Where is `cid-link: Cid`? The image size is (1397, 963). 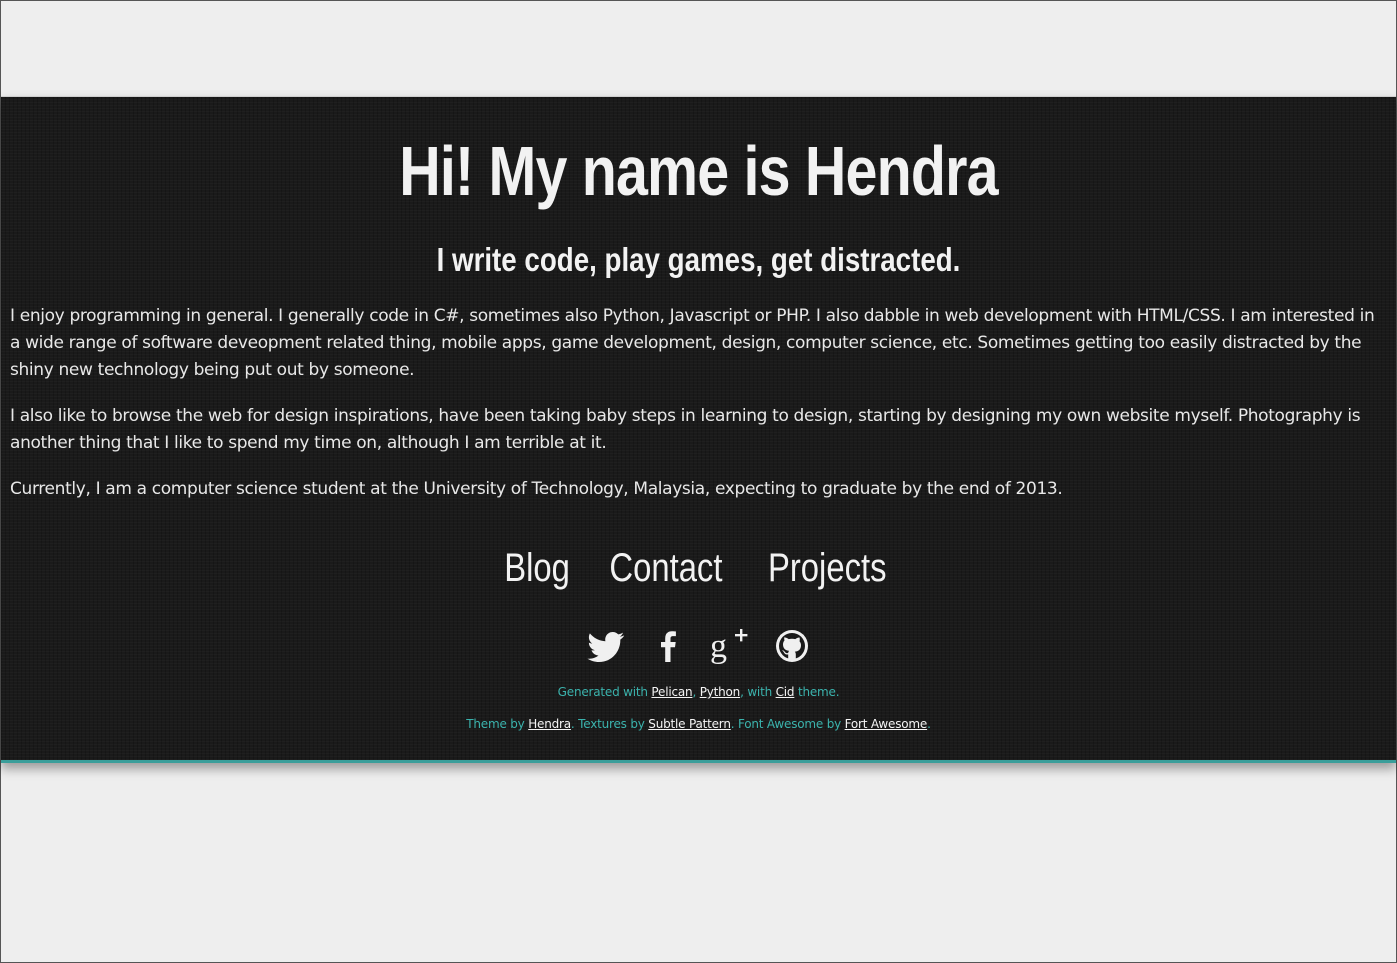
cid-link: Cid is located at coordinates (785, 692).